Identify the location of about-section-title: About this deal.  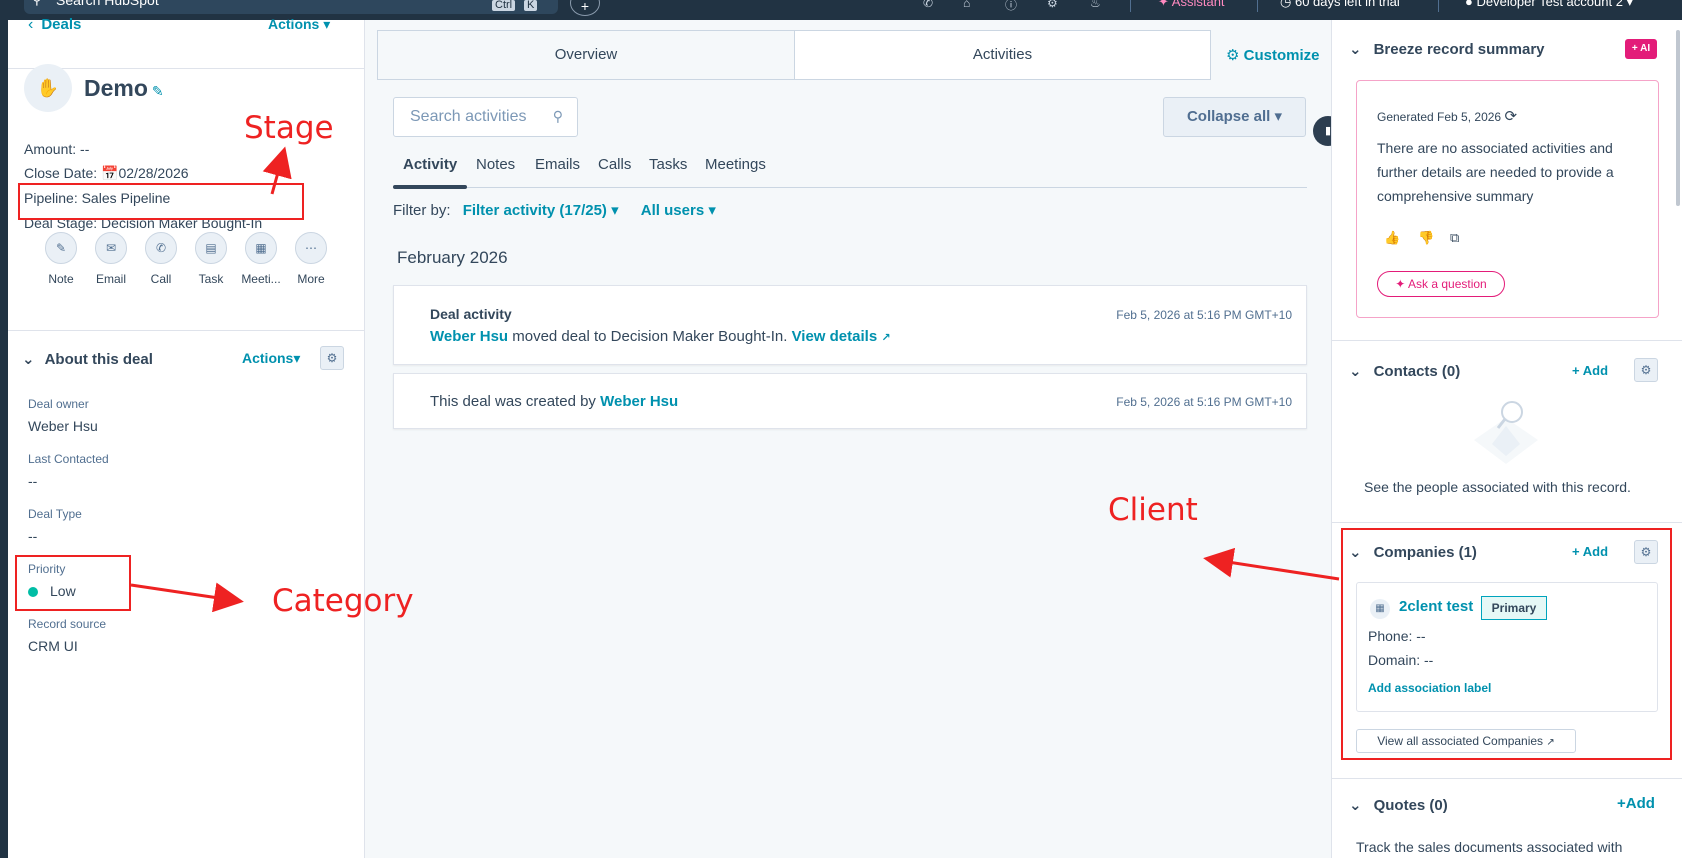
(98, 359).